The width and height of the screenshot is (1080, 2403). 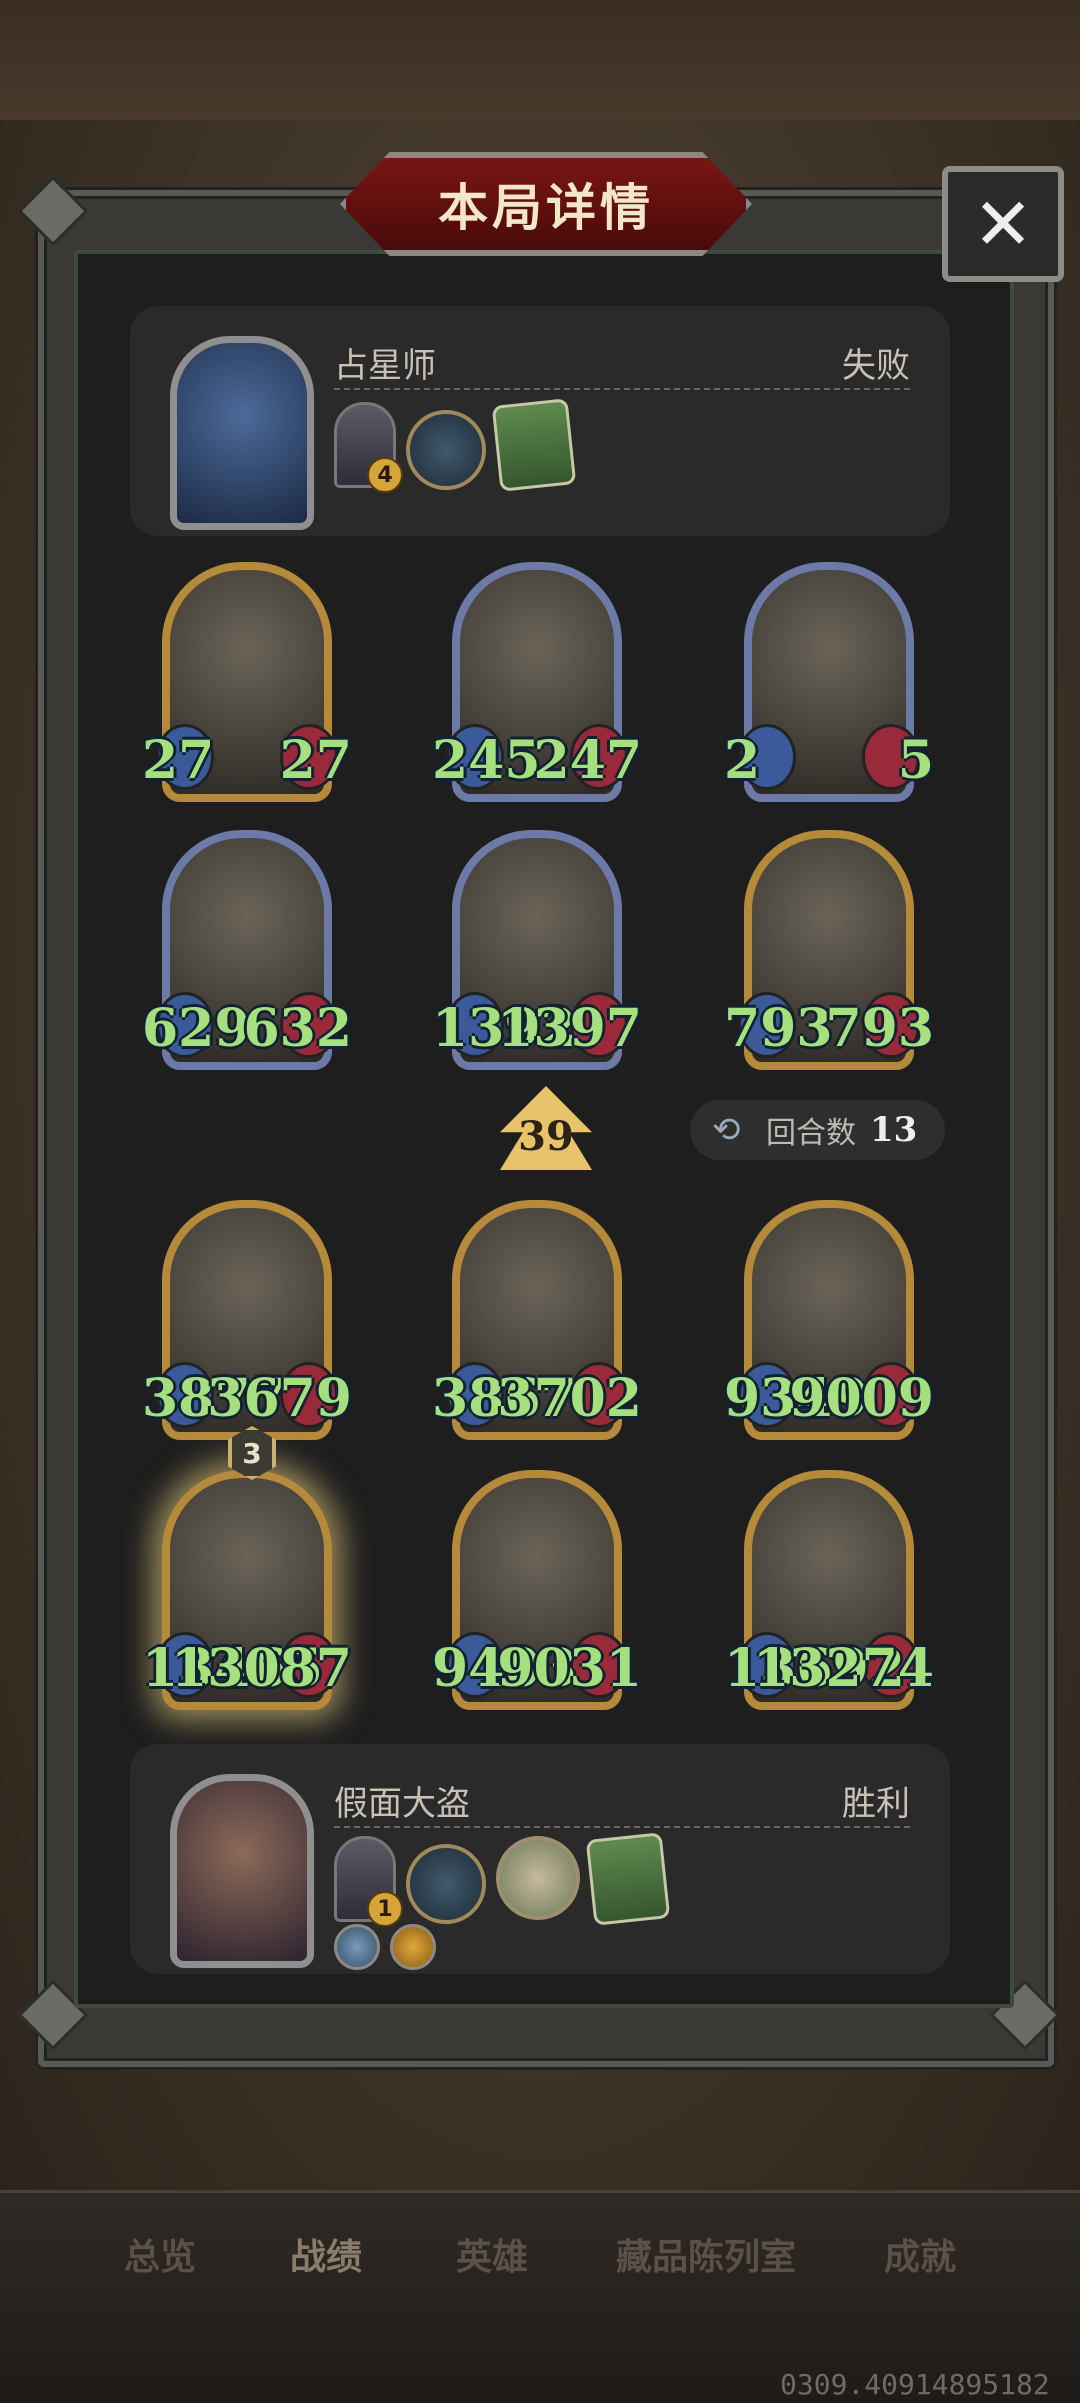 What do you see at coordinates (315, 760) in the screenshot?
I see `unit-health: 27` at bounding box center [315, 760].